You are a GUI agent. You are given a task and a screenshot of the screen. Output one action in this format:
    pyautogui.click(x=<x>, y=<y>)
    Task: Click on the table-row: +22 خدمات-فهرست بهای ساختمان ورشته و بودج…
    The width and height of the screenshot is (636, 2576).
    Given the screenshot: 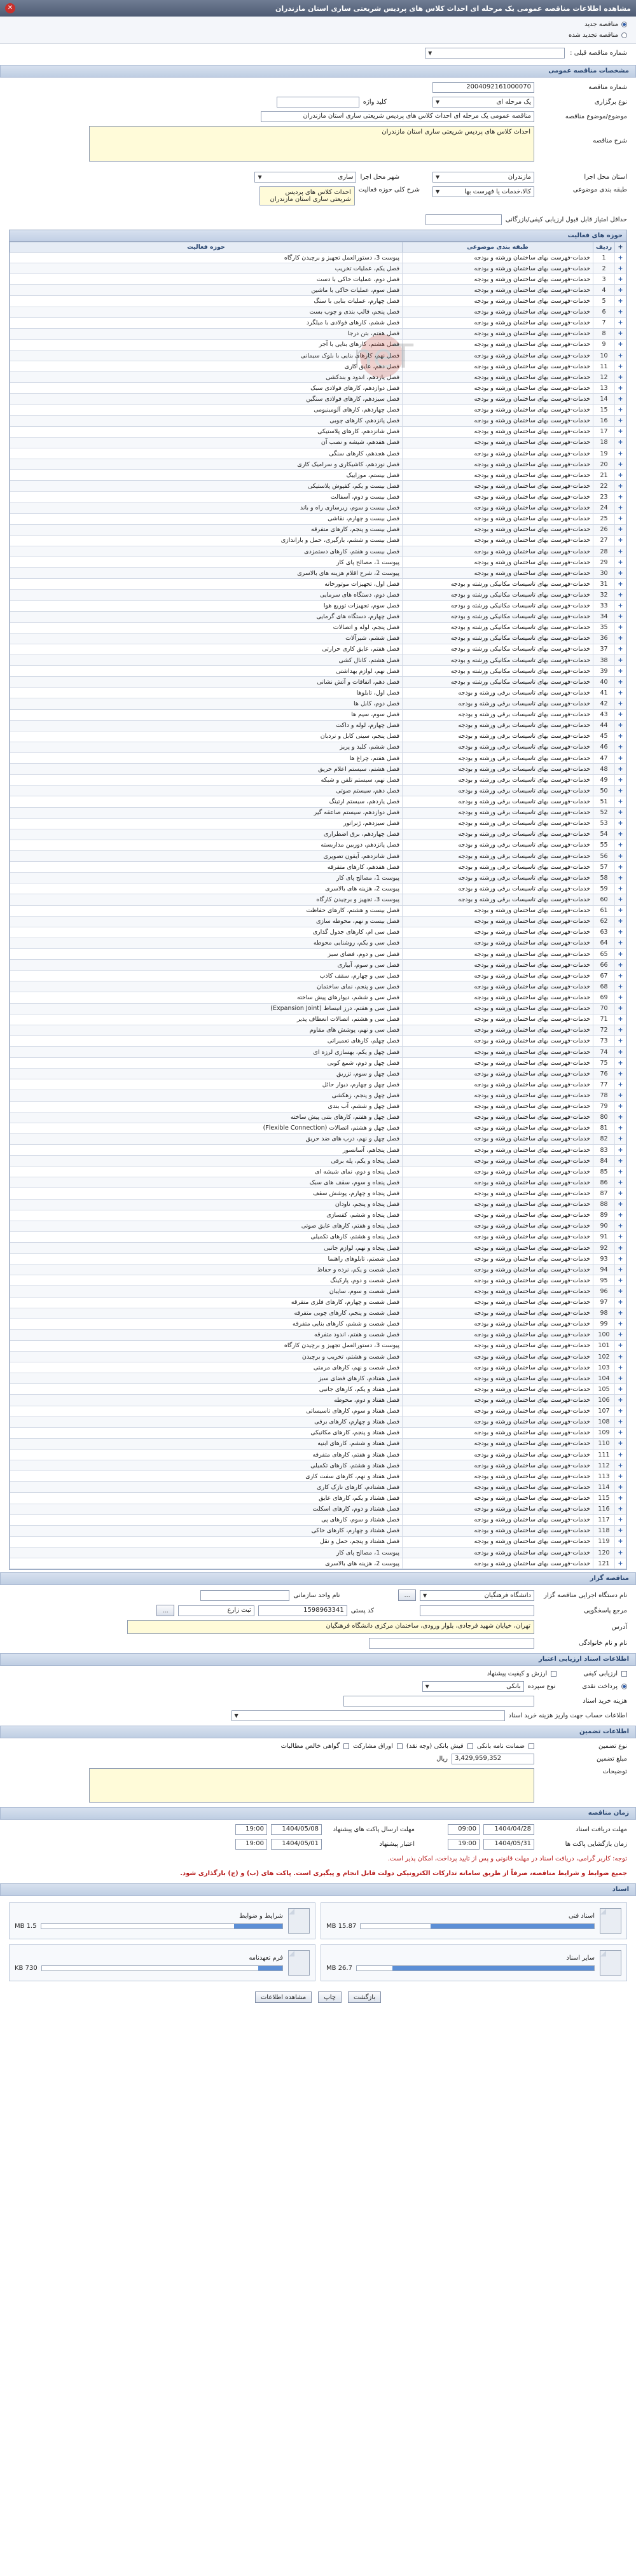 What is the action you would take?
    pyautogui.click(x=318, y=486)
    